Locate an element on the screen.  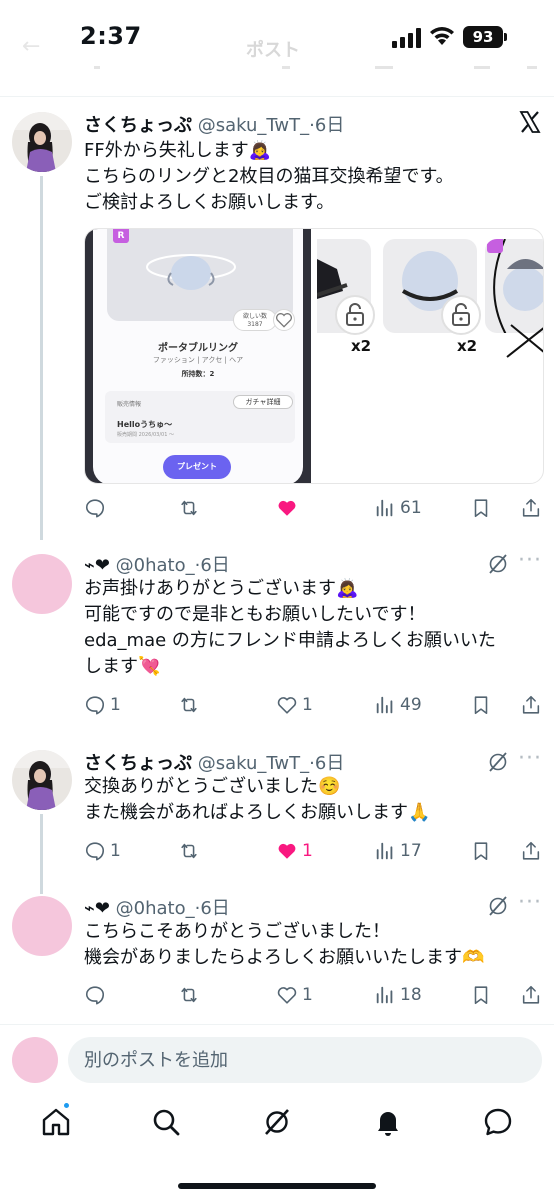
item-category: ファッション | アクセ | ヘア is located at coordinates (198, 360).